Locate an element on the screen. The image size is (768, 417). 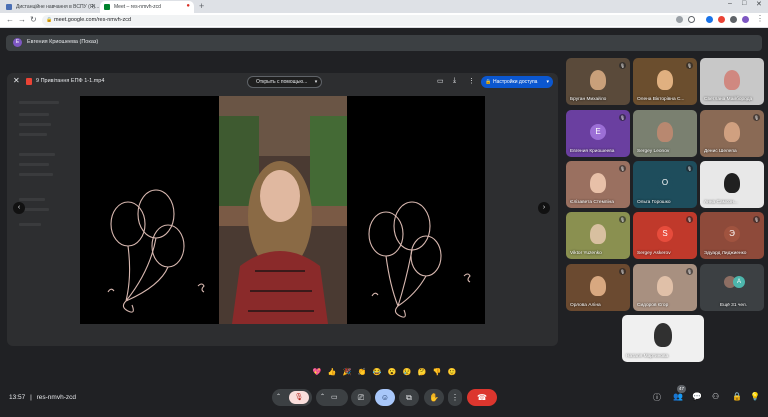
tab-meet: Meet – res-nmvh-zcd ● is located at coordinates (147, 7).